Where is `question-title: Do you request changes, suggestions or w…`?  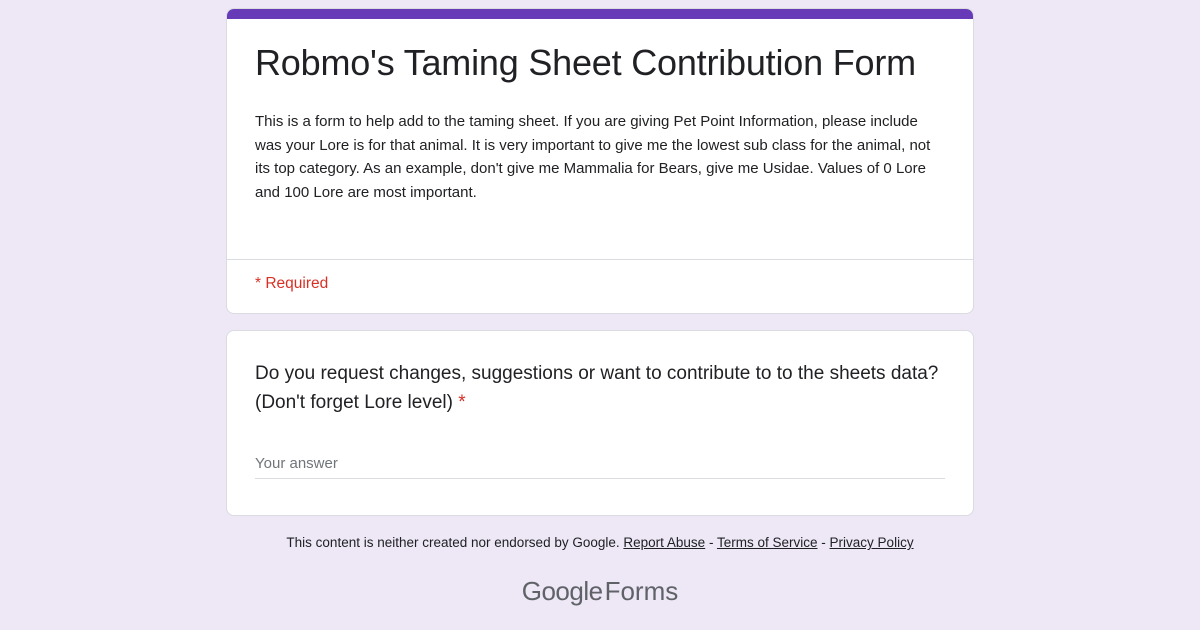 question-title: Do you request changes, suggestions or w… is located at coordinates (600, 388).